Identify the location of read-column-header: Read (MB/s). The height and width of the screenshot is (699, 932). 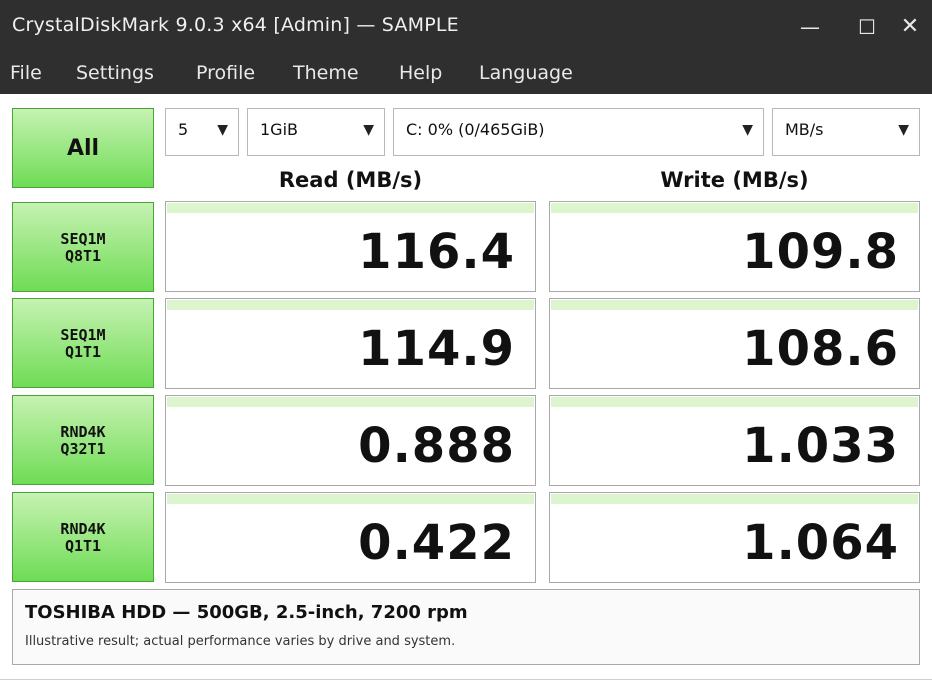
(350, 180).